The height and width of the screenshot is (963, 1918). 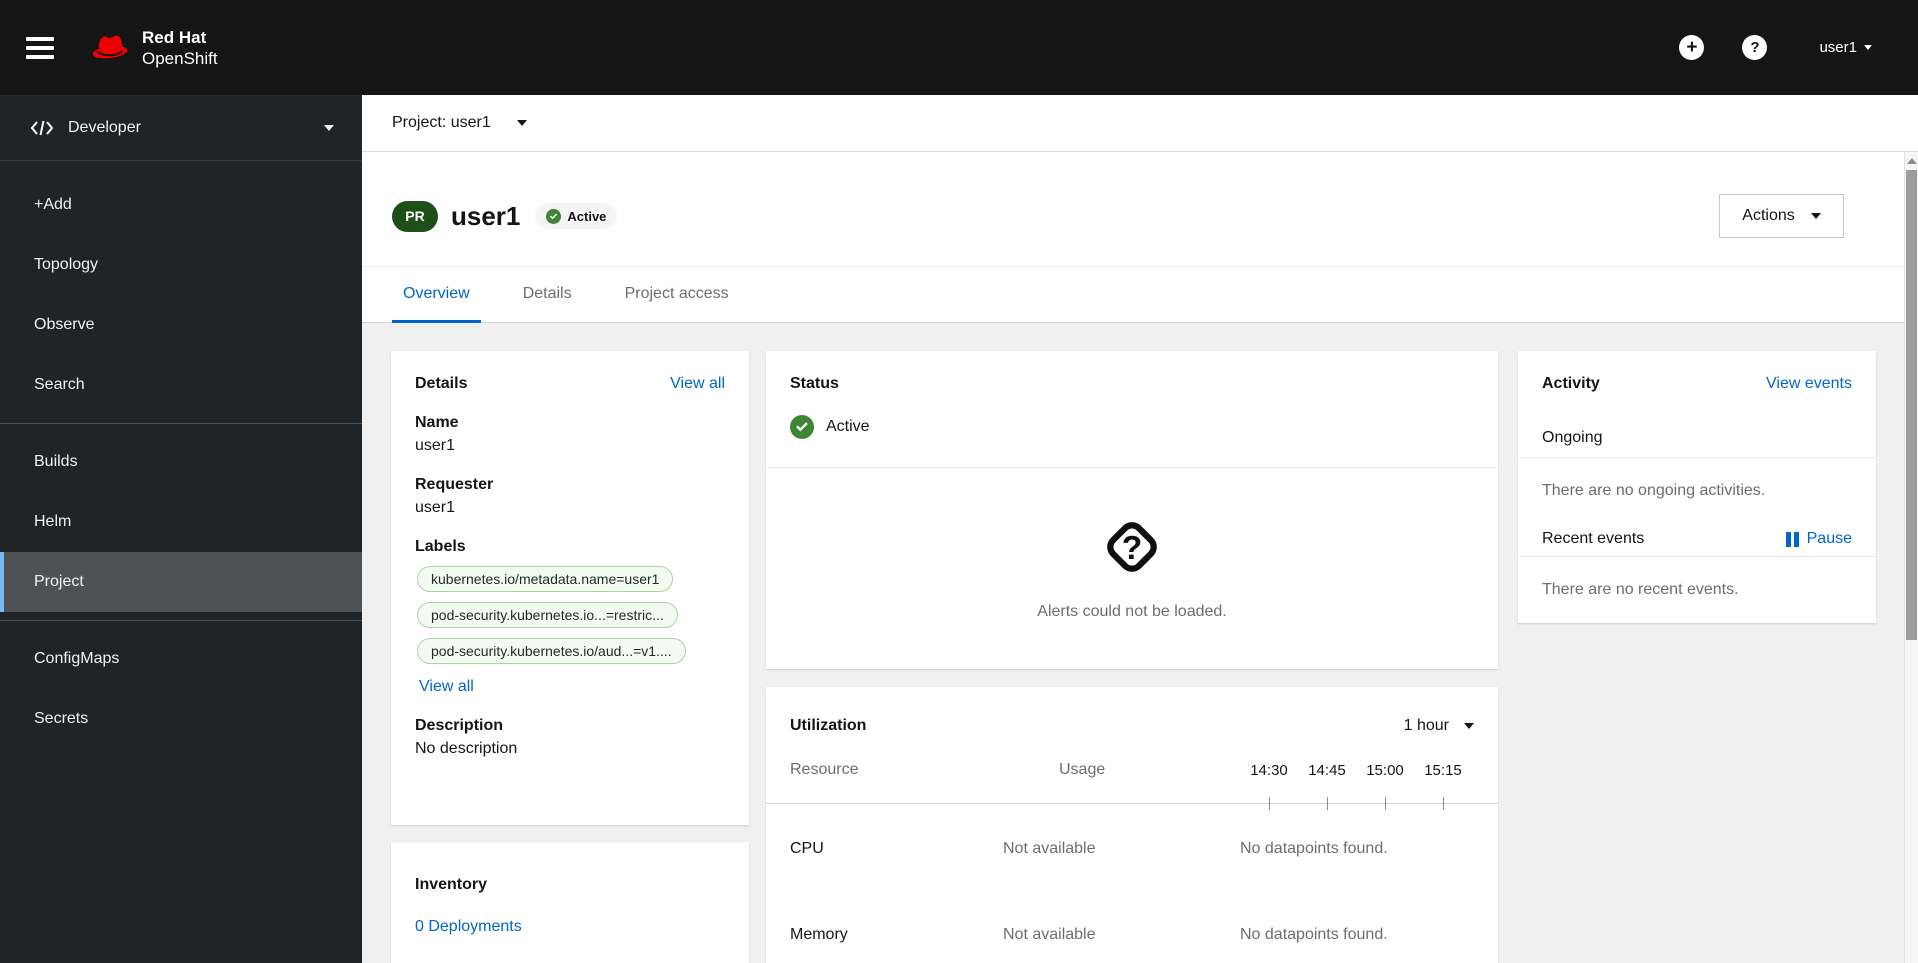 What do you see at coordinates (848, 426) in the screenshot?
I see `project-status-label: Active` at bounding box center [848, 426].